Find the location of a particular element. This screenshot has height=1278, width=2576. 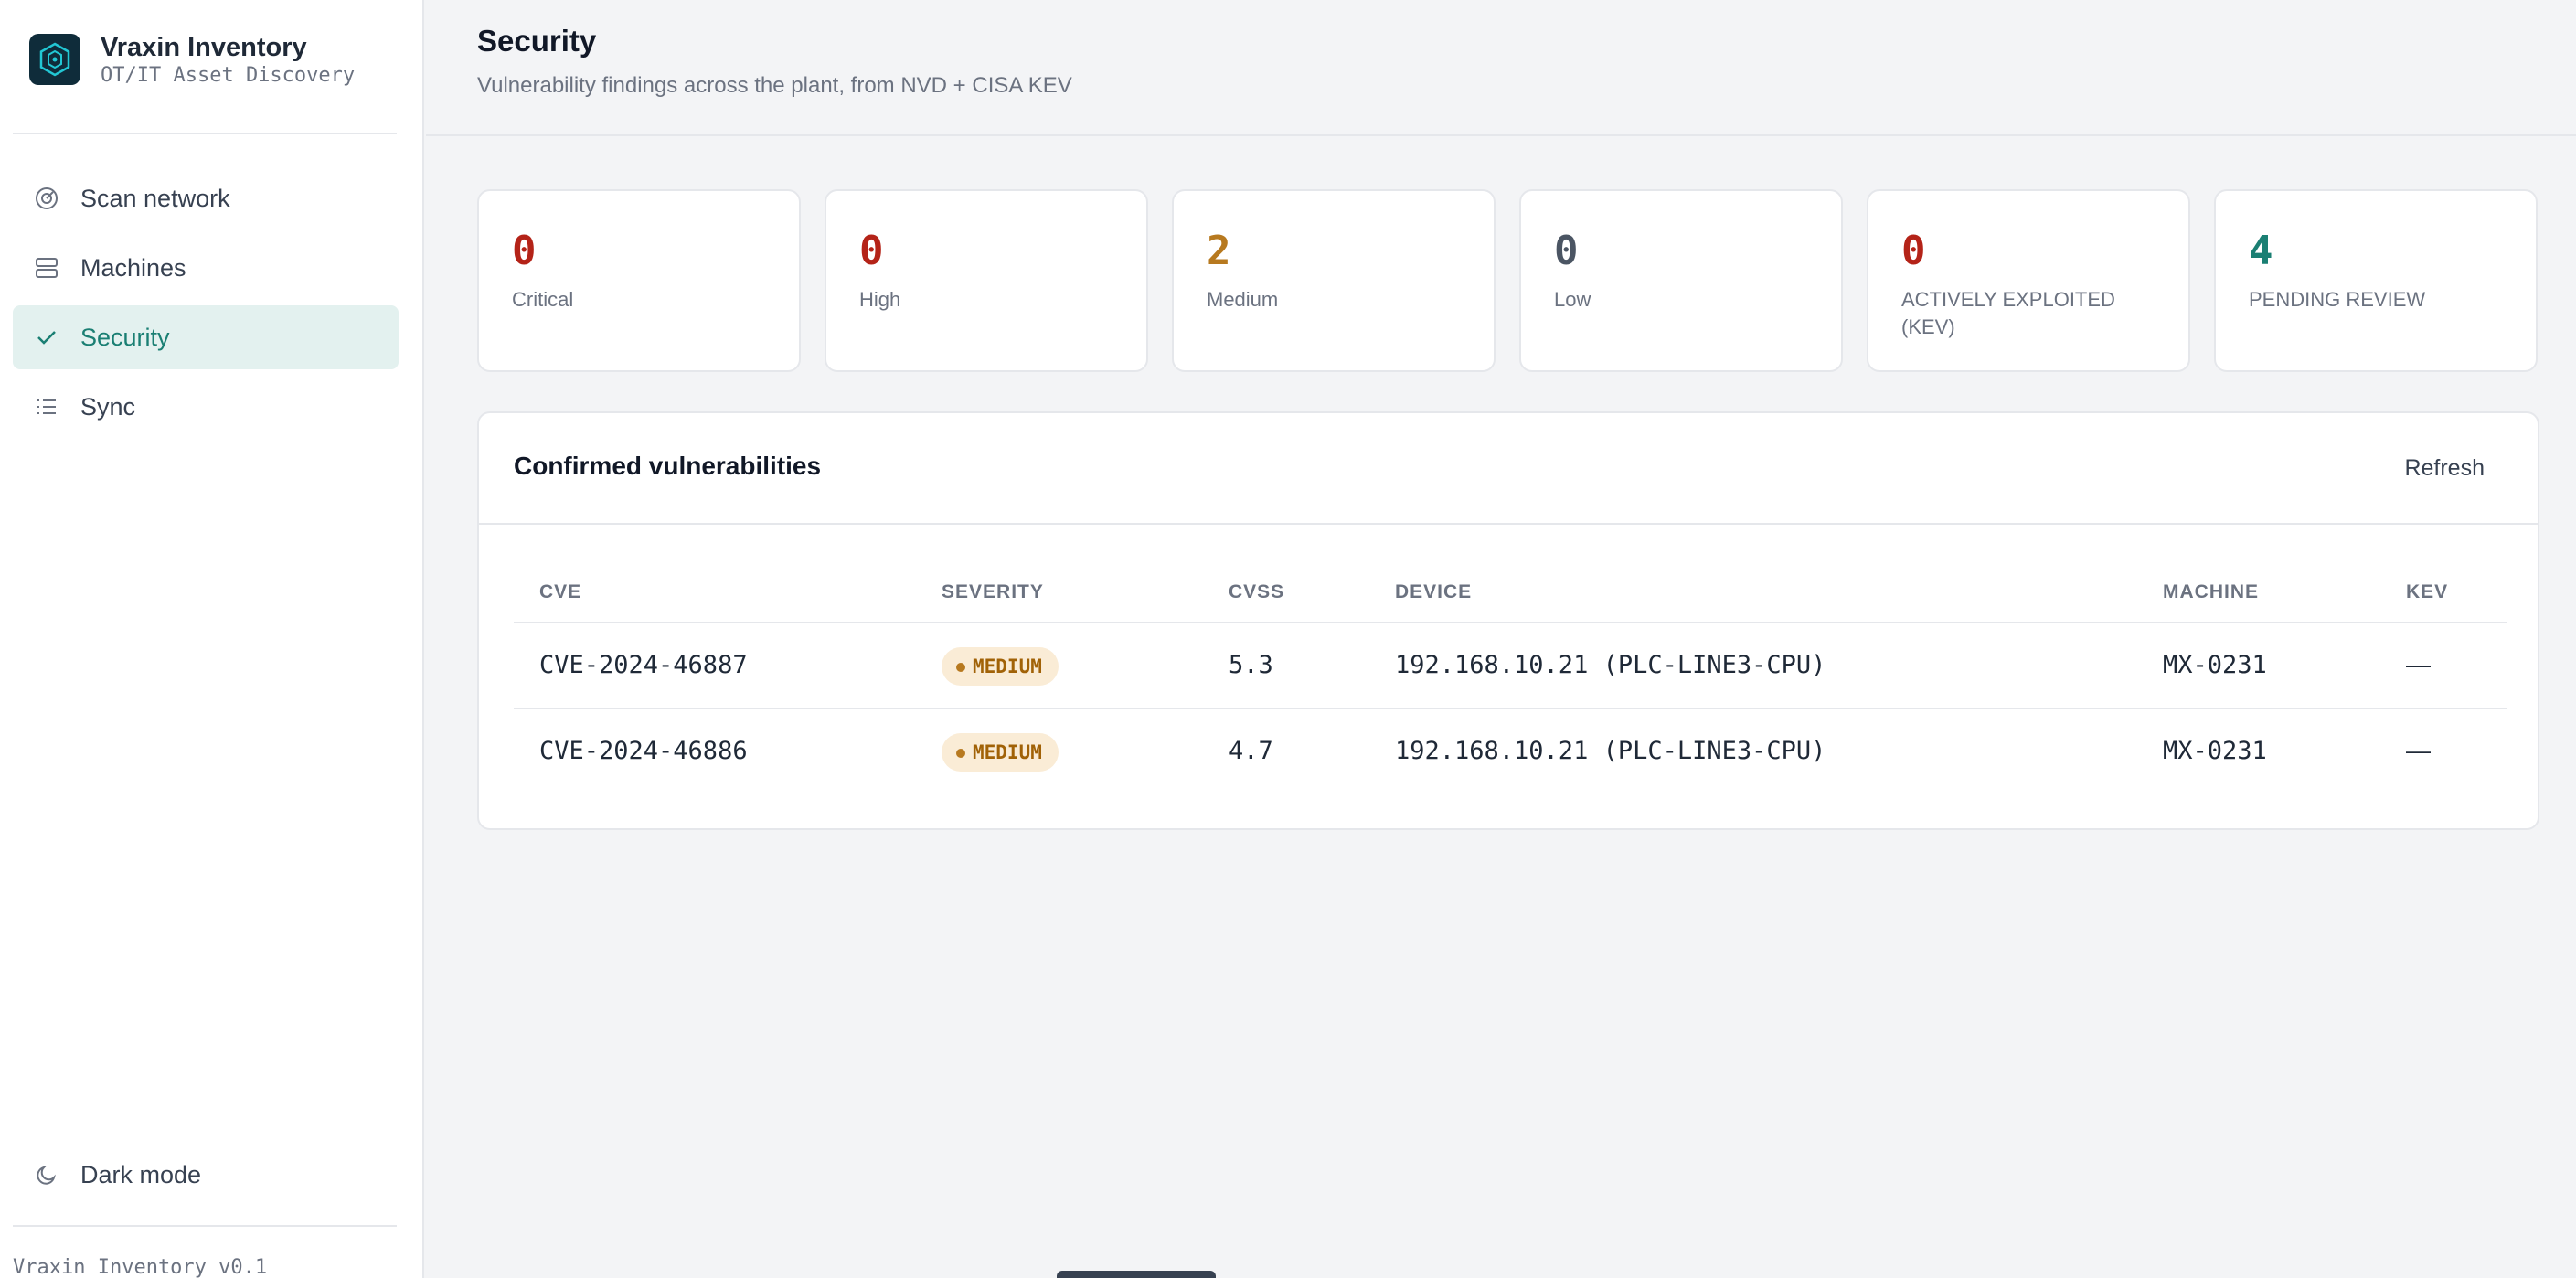

panel-title: Confirmed vulnerabilities is located at coordinates (668, 466).